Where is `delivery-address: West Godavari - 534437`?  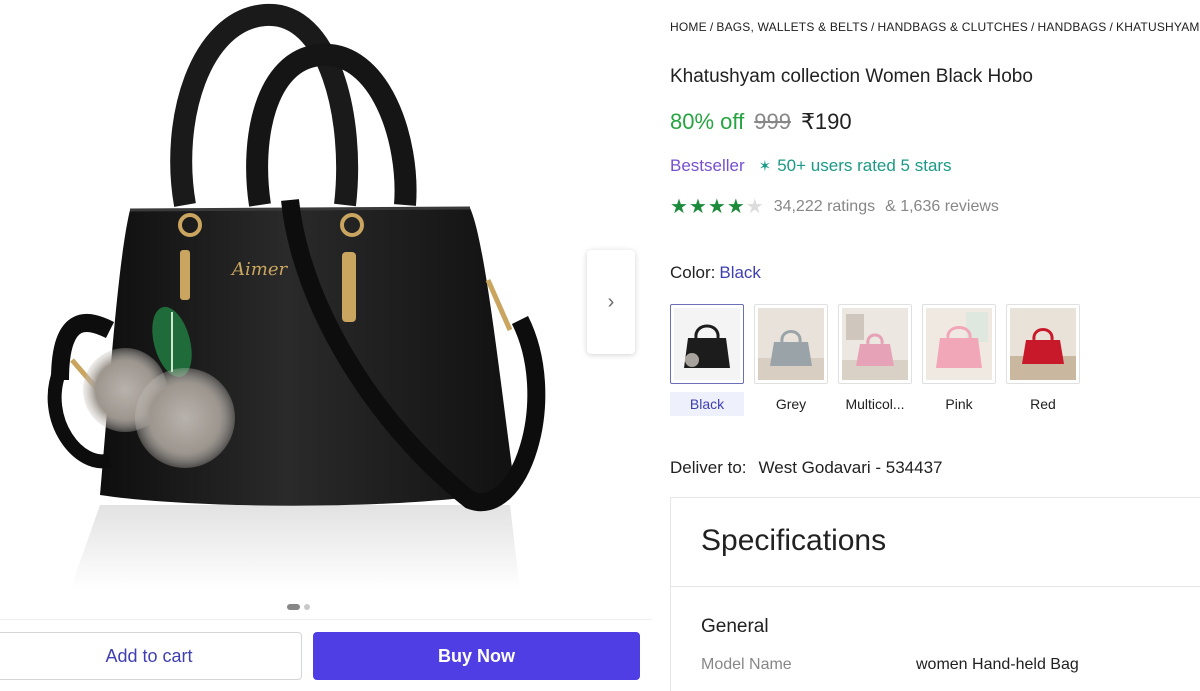 delivery-address: West Godavari - 534437 is located at coordinates (850, 467).